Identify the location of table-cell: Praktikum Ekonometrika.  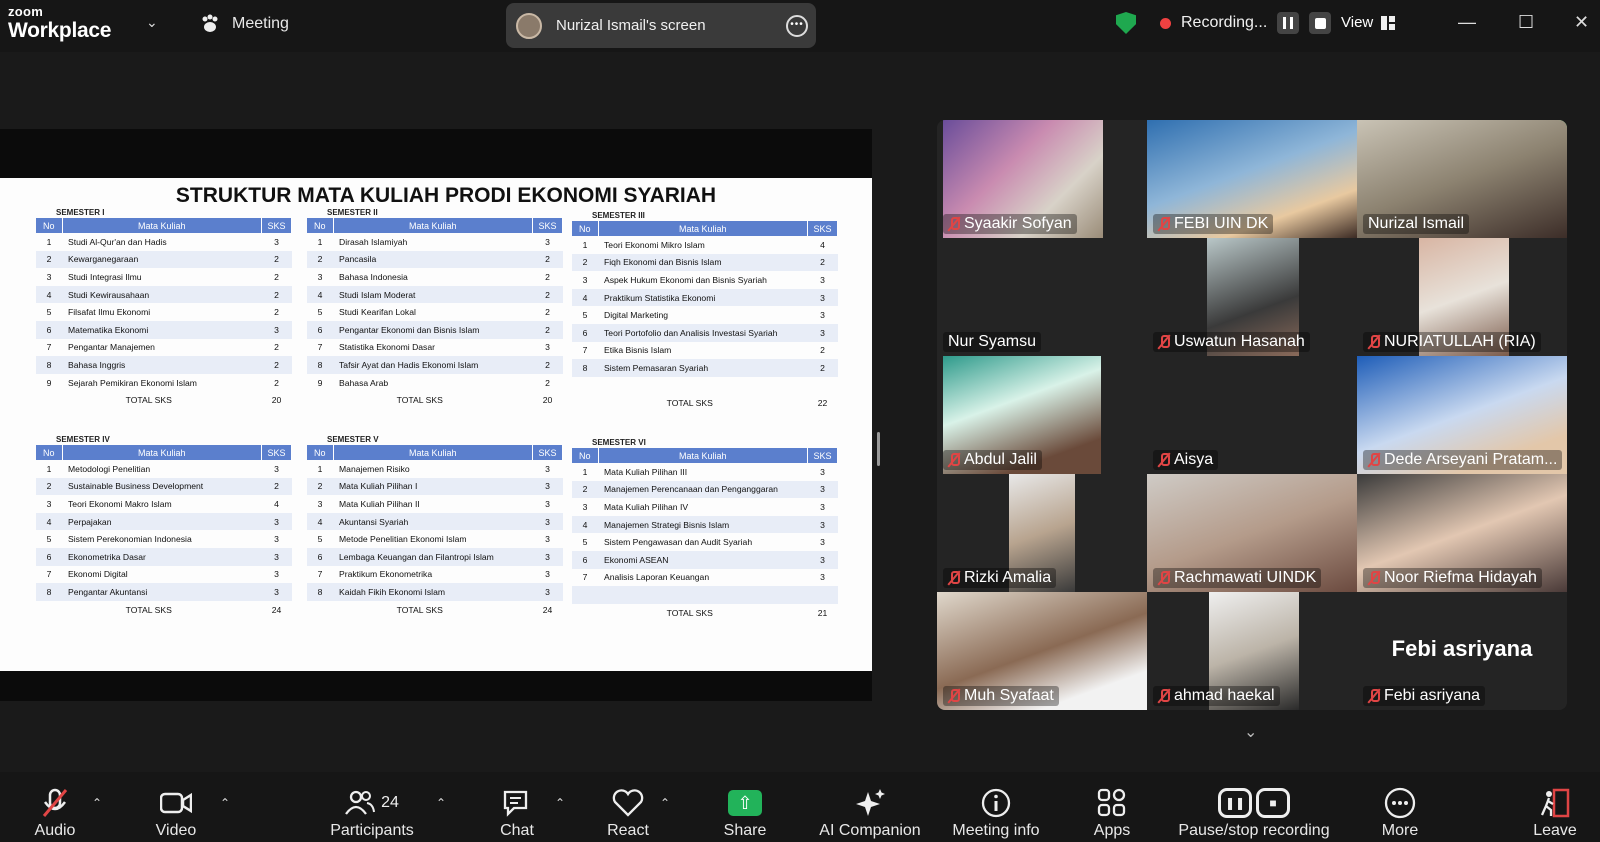
(386, 574).